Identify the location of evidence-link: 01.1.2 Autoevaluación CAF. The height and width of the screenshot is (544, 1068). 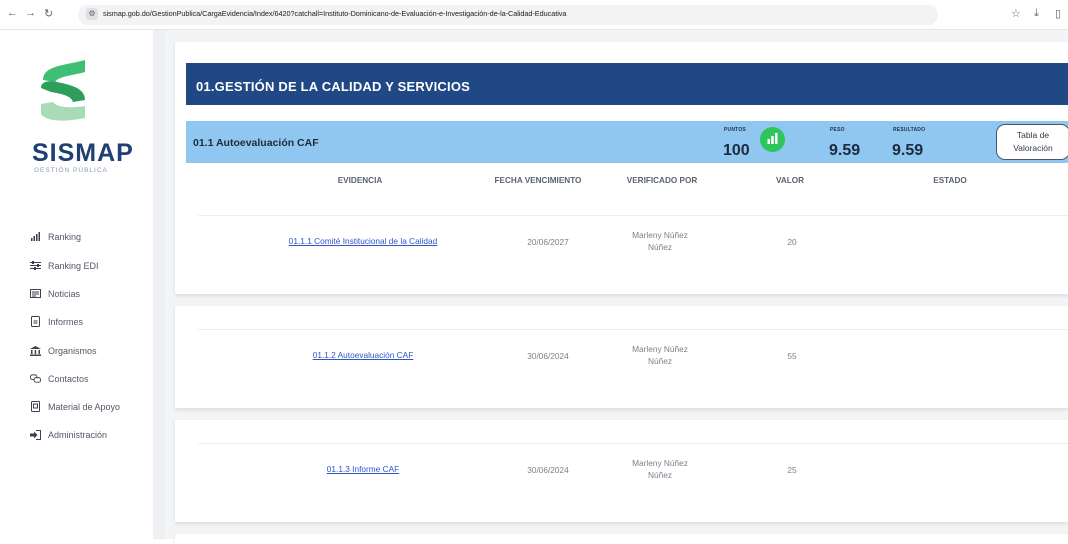
(363, 355).